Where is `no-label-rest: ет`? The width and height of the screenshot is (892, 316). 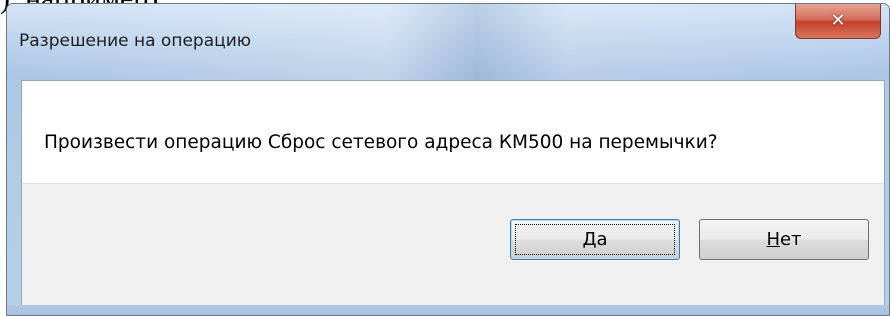 no-label-rest: ет is located at coordinates (790, 239).